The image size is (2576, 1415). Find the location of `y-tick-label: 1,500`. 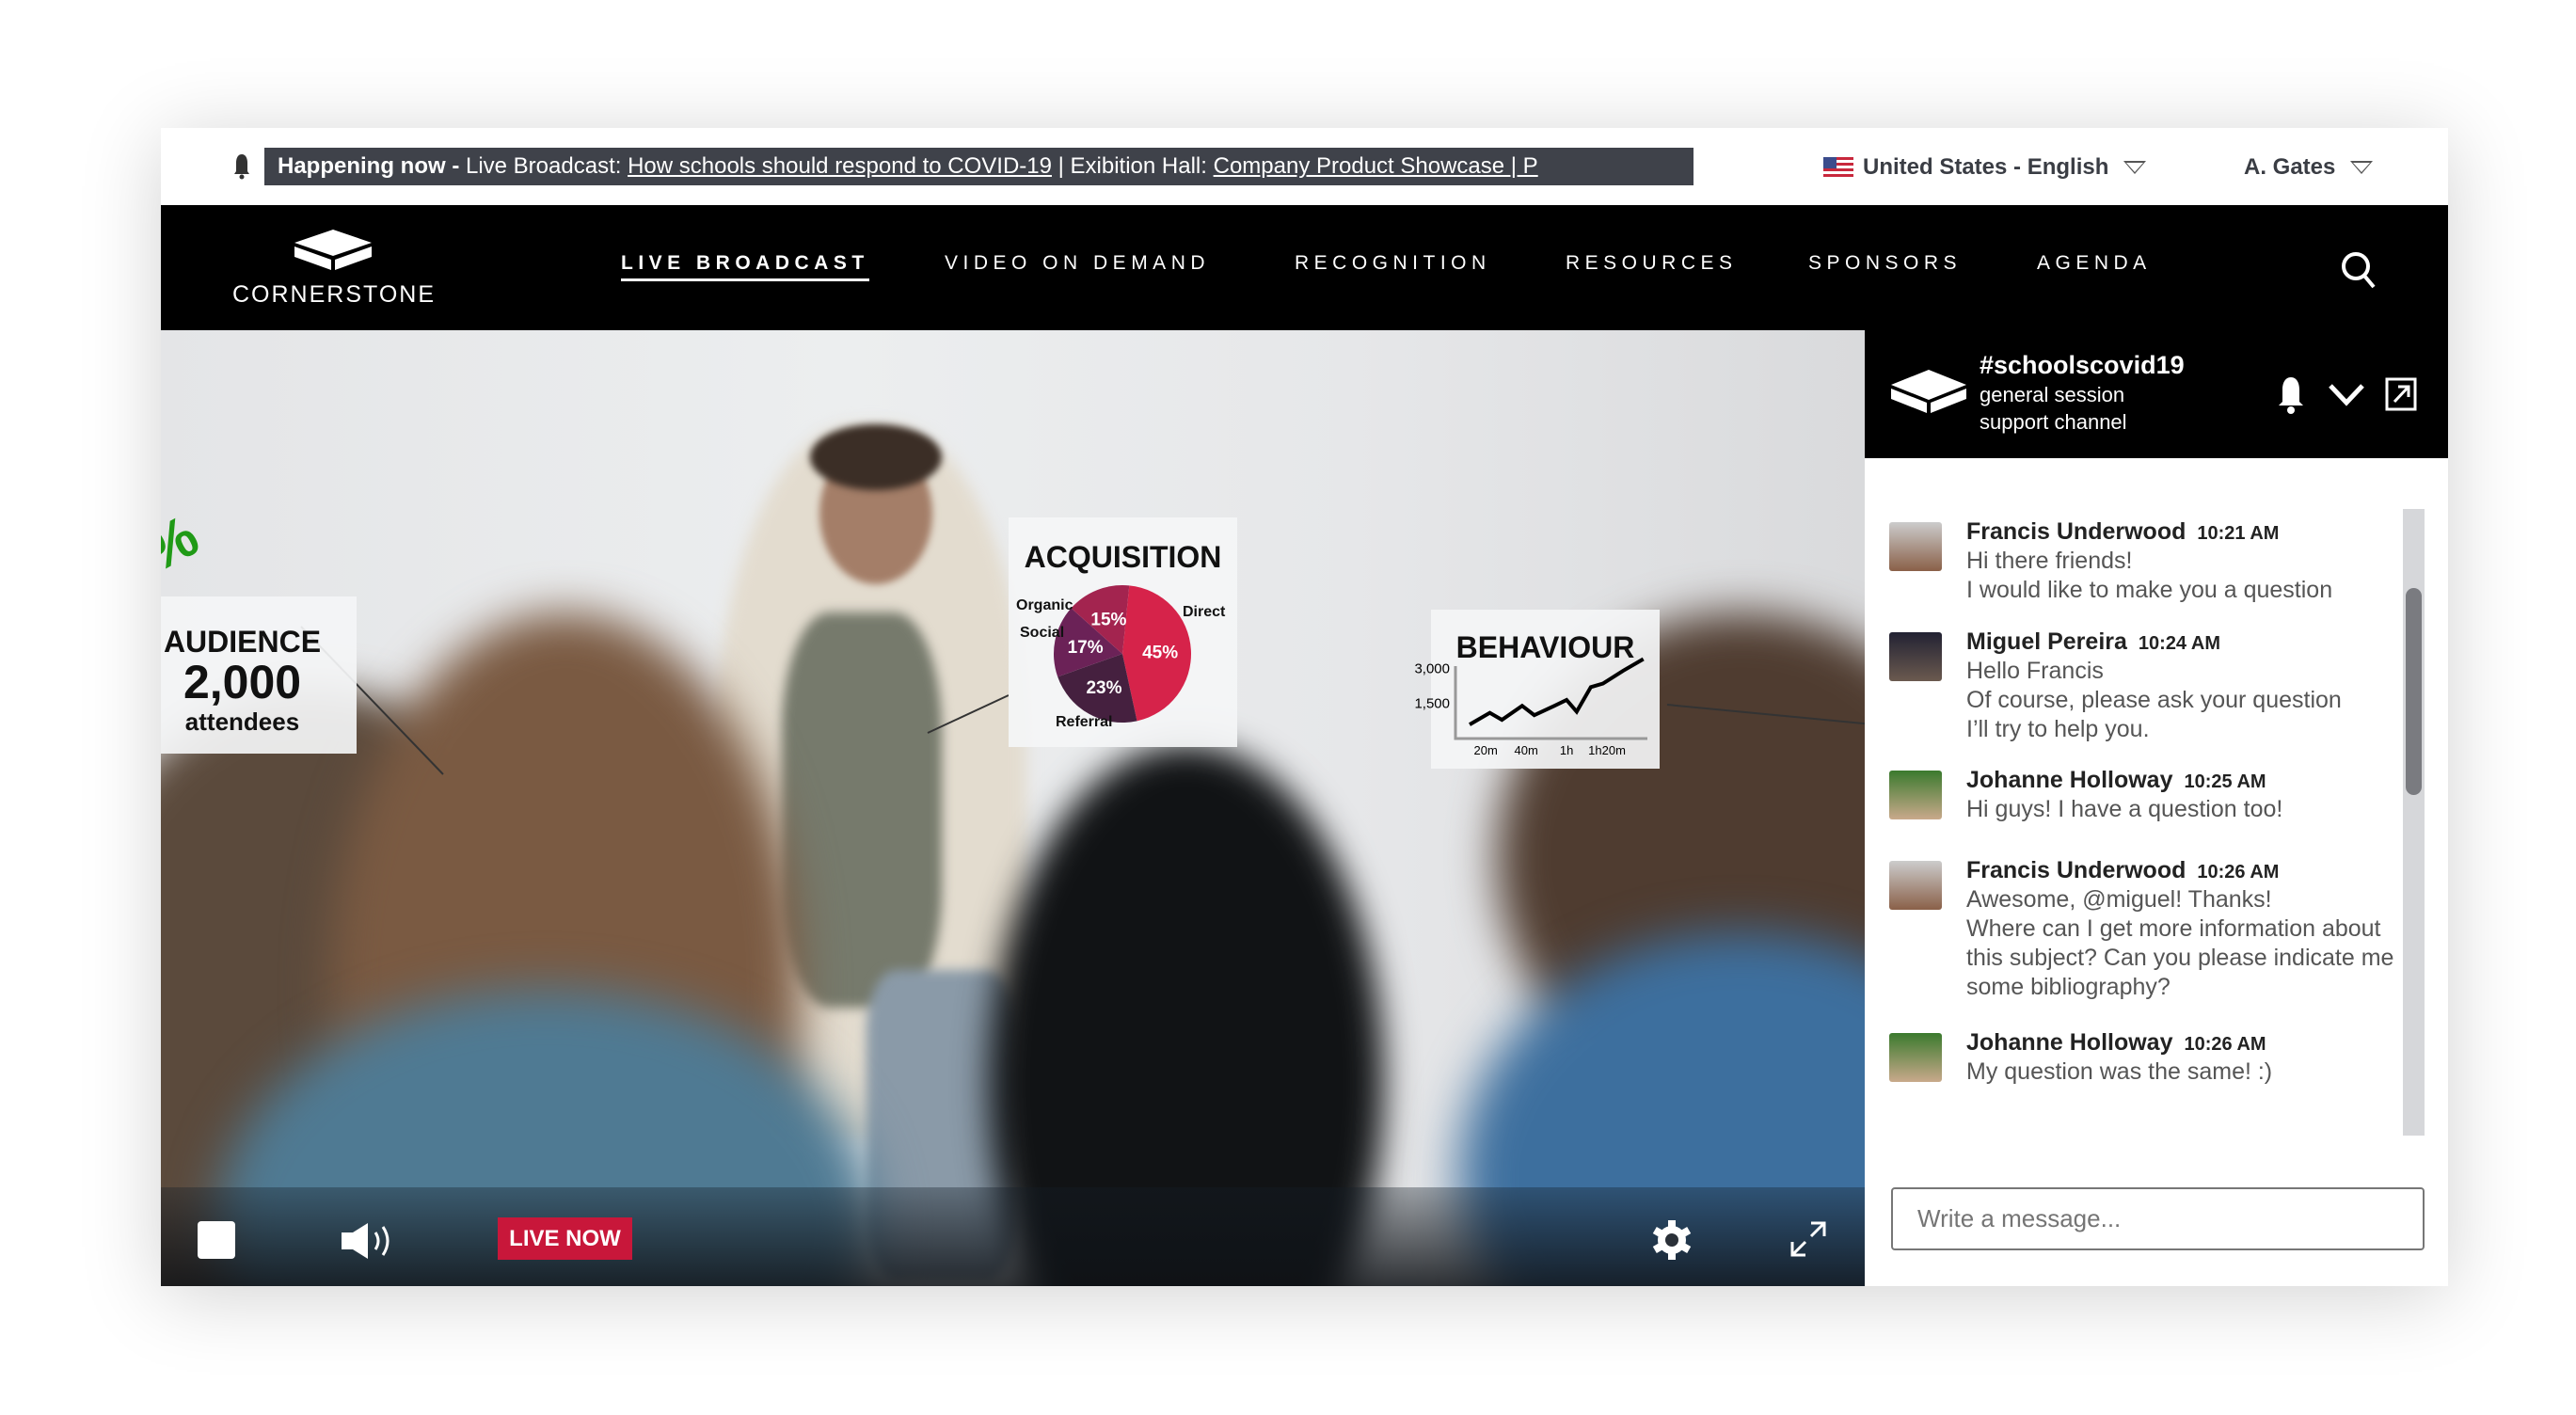

y-tick-label: 1,500 is located at coordinates (1432, 704).